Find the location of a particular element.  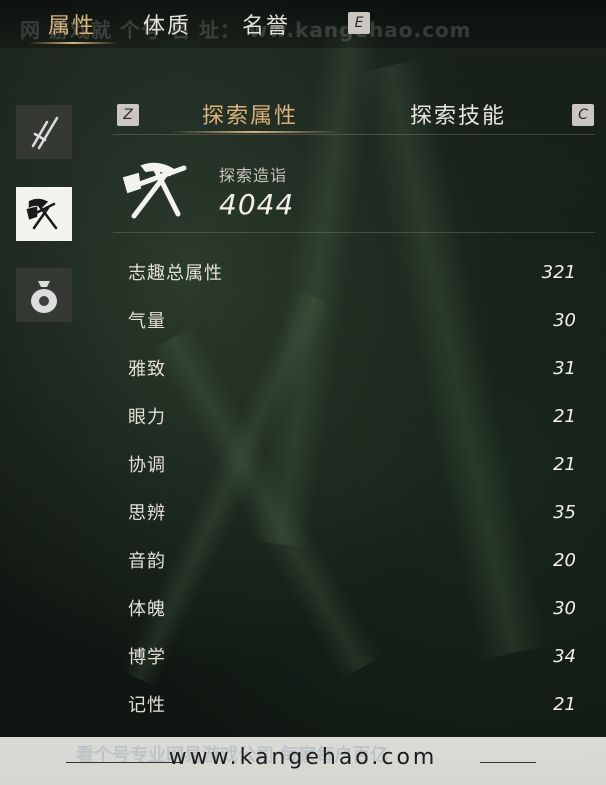

stat-name: 协调 is located at coordinates (147, 465).